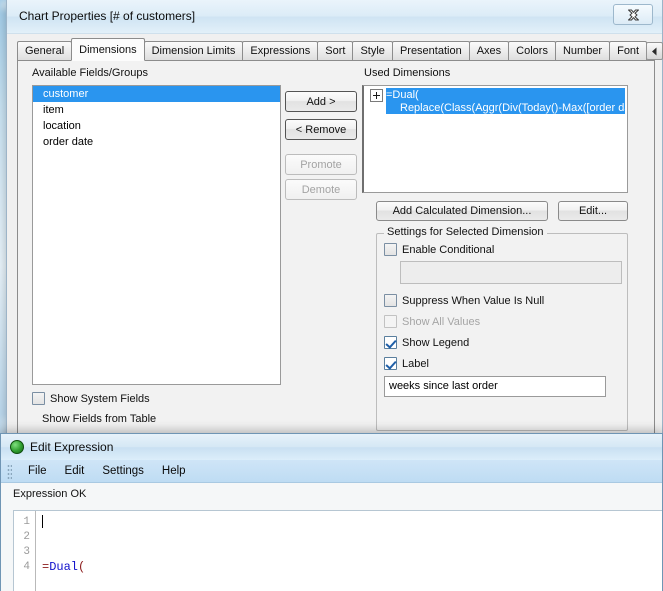 The image size is (663, 591). What do you see at coordinates (26, 567) in the screenshot?
I see `line-number: 4` at bounding box center [26, 567].